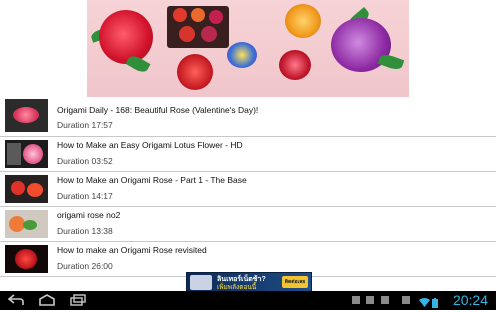 This screenshot has width=496, height=313. What do you see at coordinates (85, 196) in the screenshot?
I see `video-duration: Duration 14:17` at bounding box center [85, 196].